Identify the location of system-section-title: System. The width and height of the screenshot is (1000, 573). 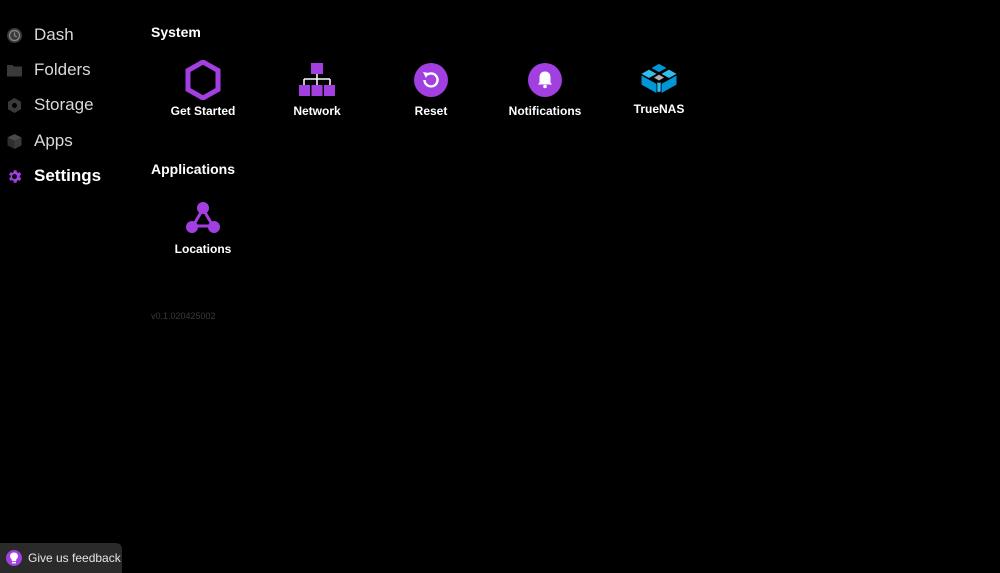
(176, 32).